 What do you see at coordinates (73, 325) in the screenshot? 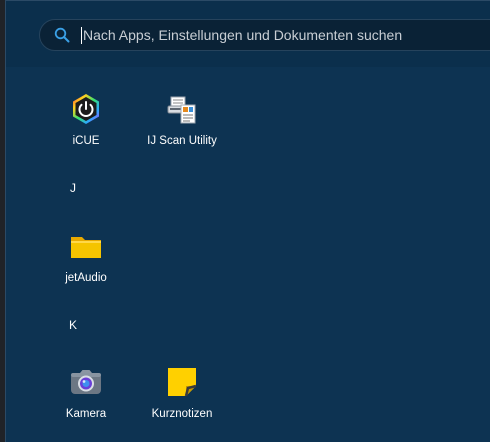
I see `group-header-k: K` at bounding box center [73, 325].